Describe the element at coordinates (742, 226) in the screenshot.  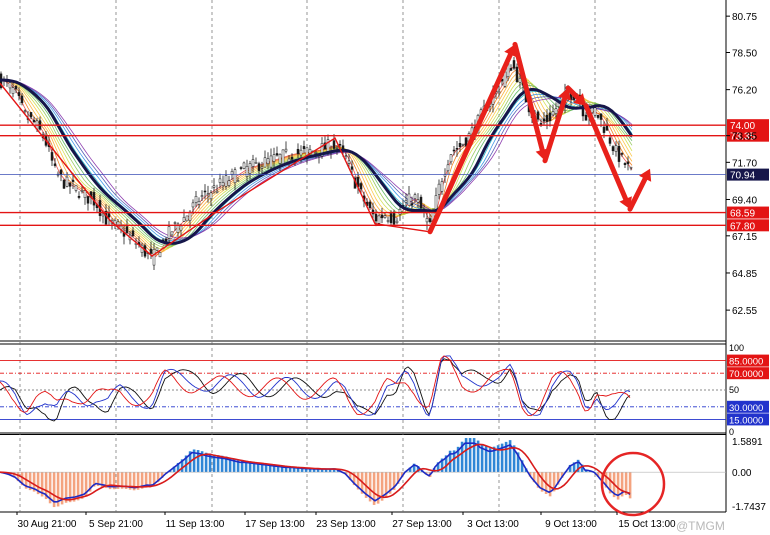
I see `level-label: 67.80` at that location.